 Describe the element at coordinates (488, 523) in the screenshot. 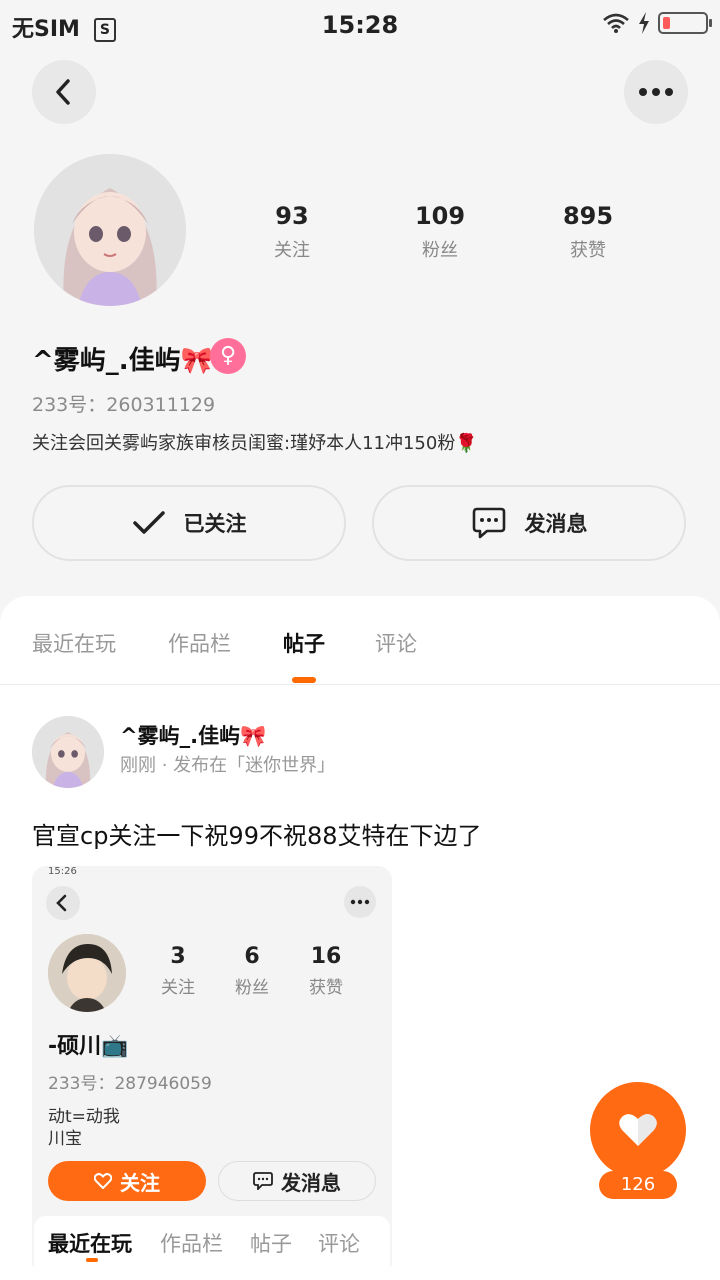

I see `chat-bubble-icon` at that location.